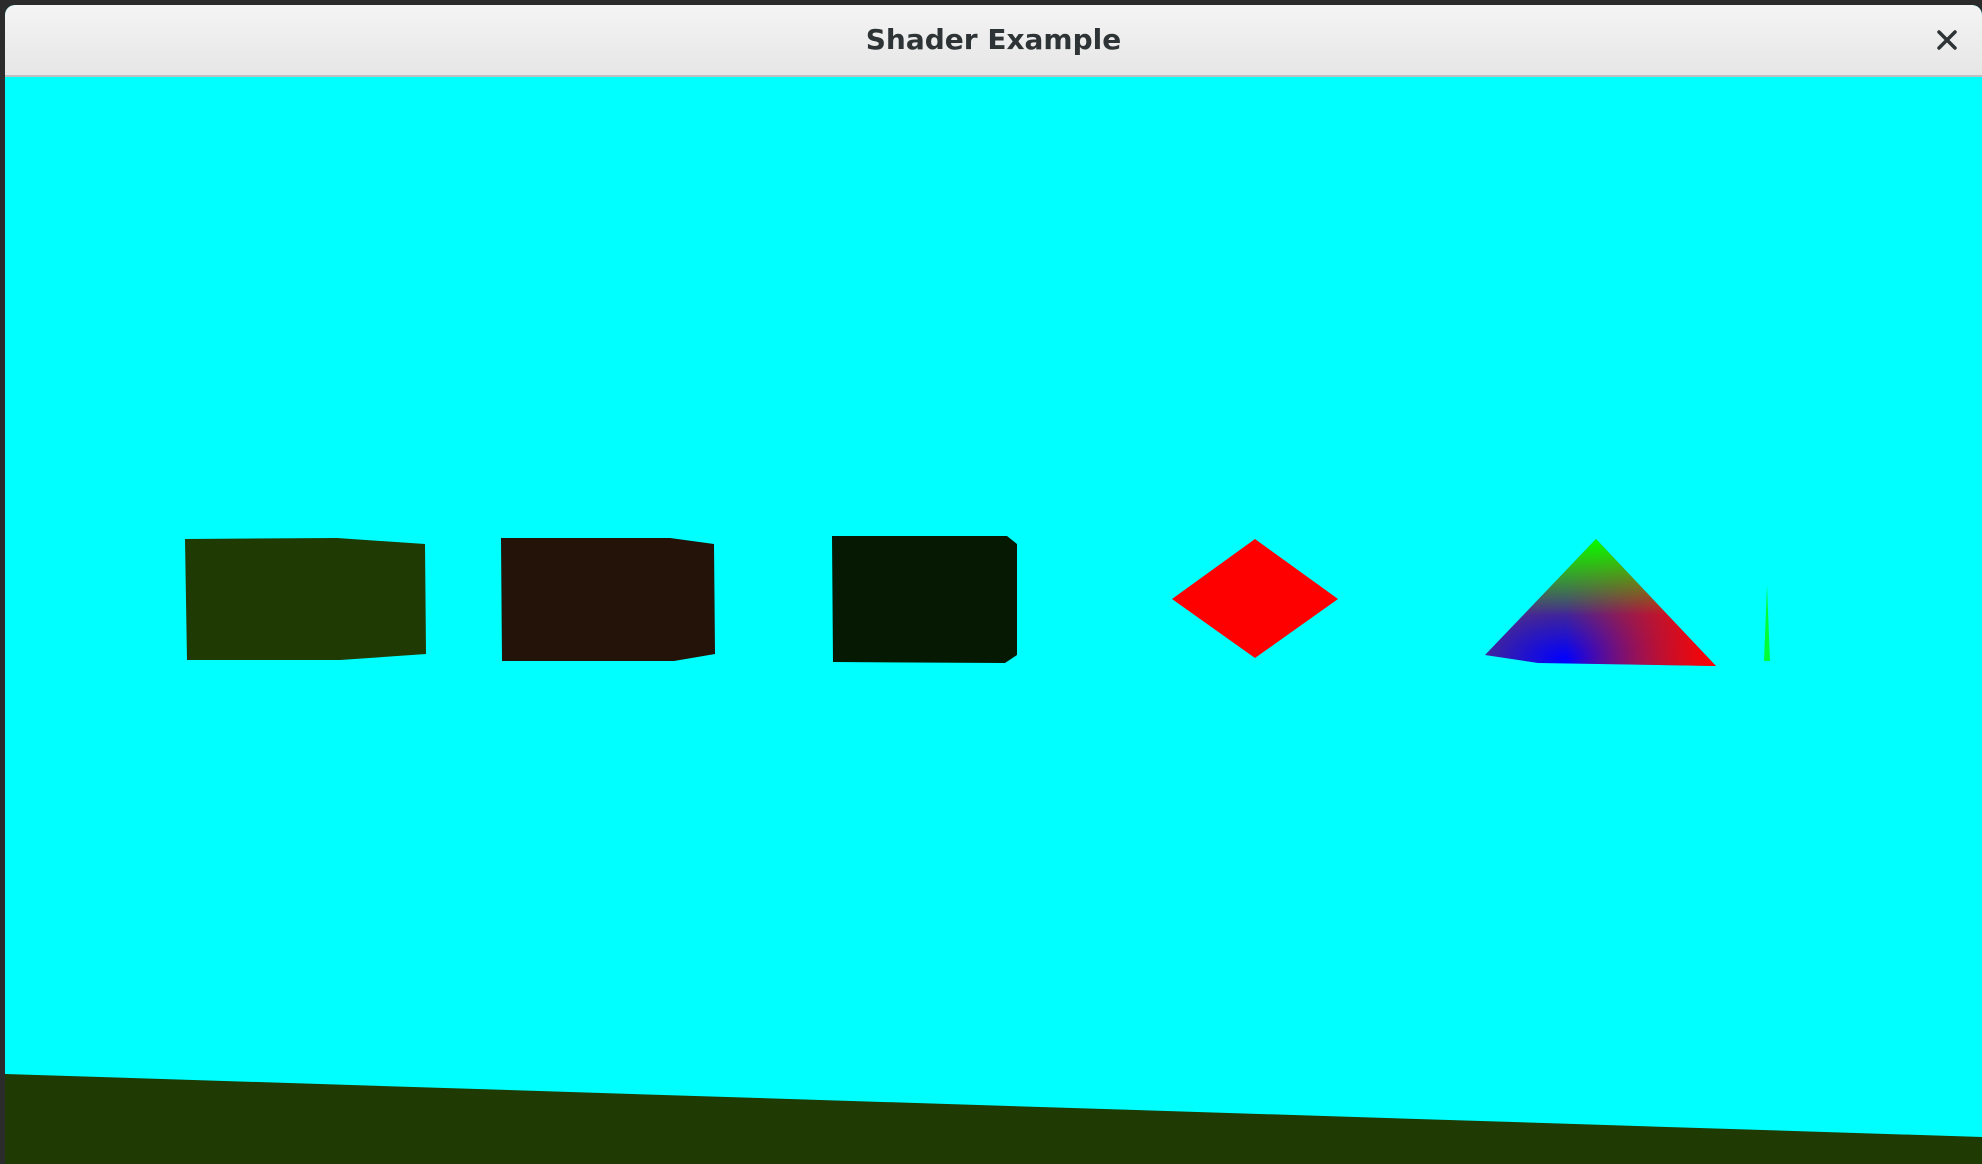 The image size is (1982, 1164). I want to click on titlebar: Shader Example, so click(993, 41).